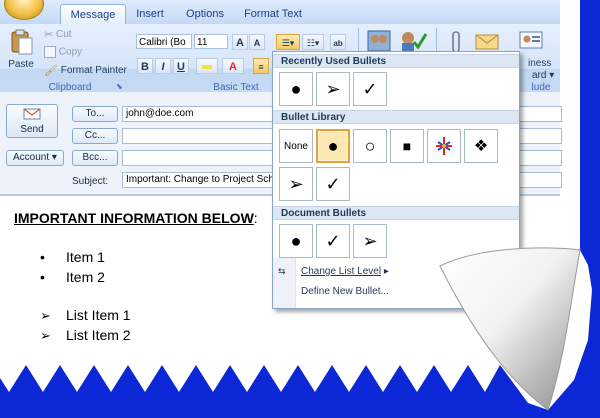  What do you see at coordinates (240, 42) in the screenshot?
I see `grow-font-button: A` at bounding box center [240, 42].